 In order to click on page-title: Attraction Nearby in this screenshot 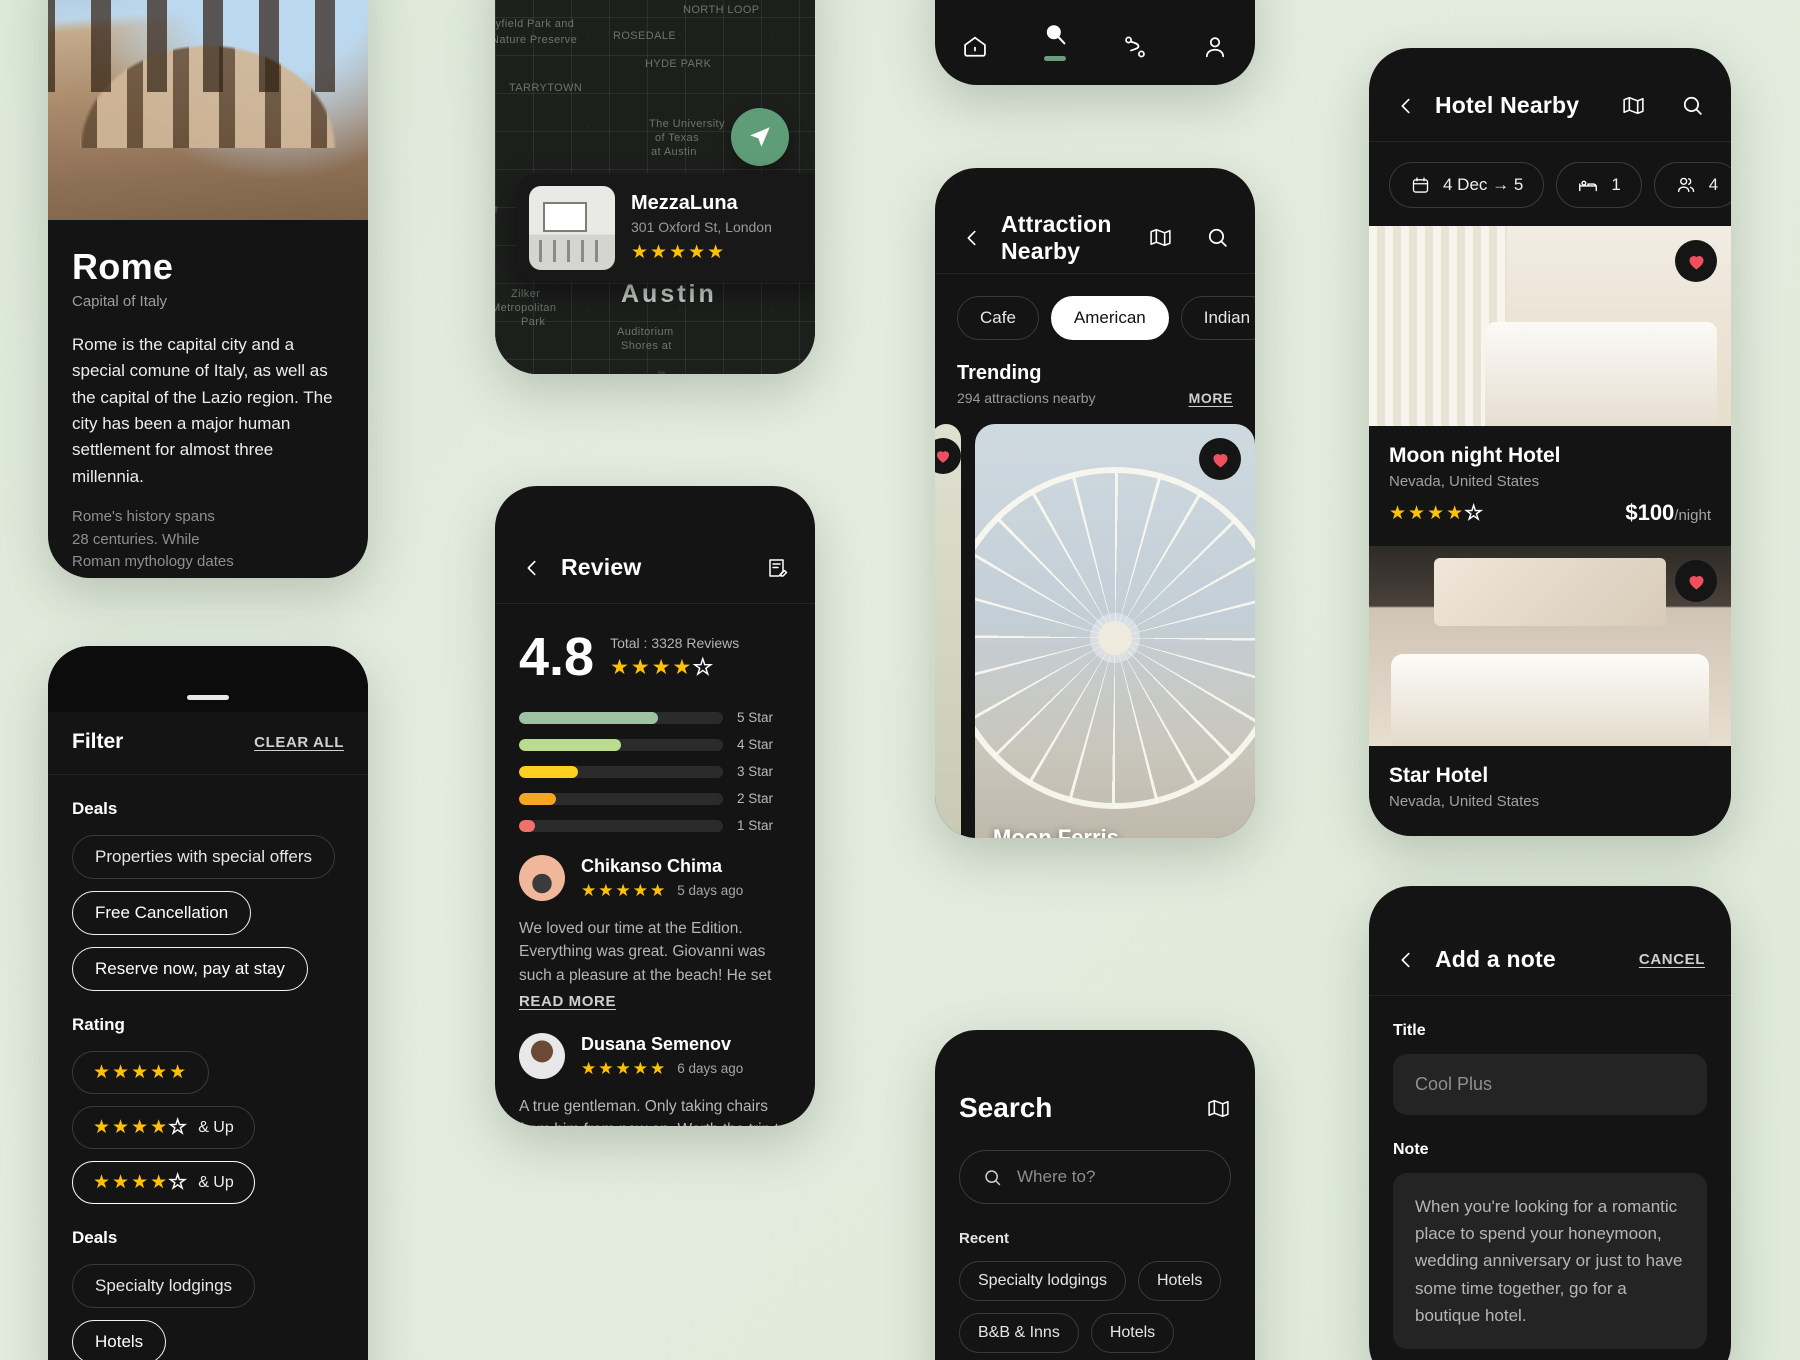, I will do `click(1056, 237)`.